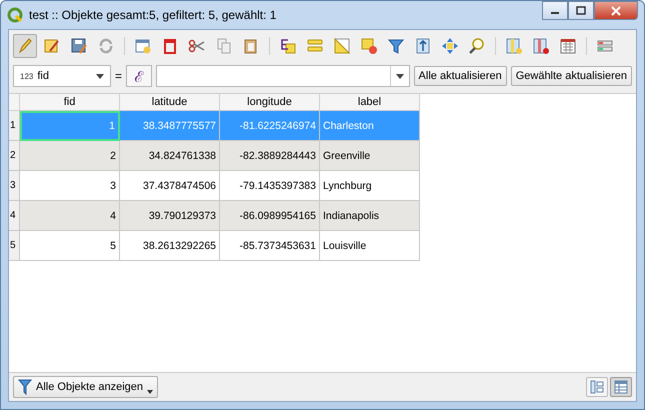  Describe the element at coordinates (270, 216) in the screenshot. I see `table-cell: -86.0989954165` at that location.